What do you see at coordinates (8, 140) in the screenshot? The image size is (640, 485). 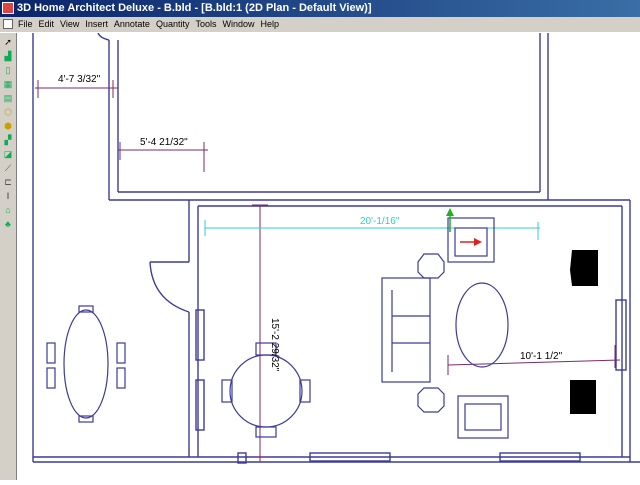 I see `stairs-icon: ▞` at bounding box center [8, 140].